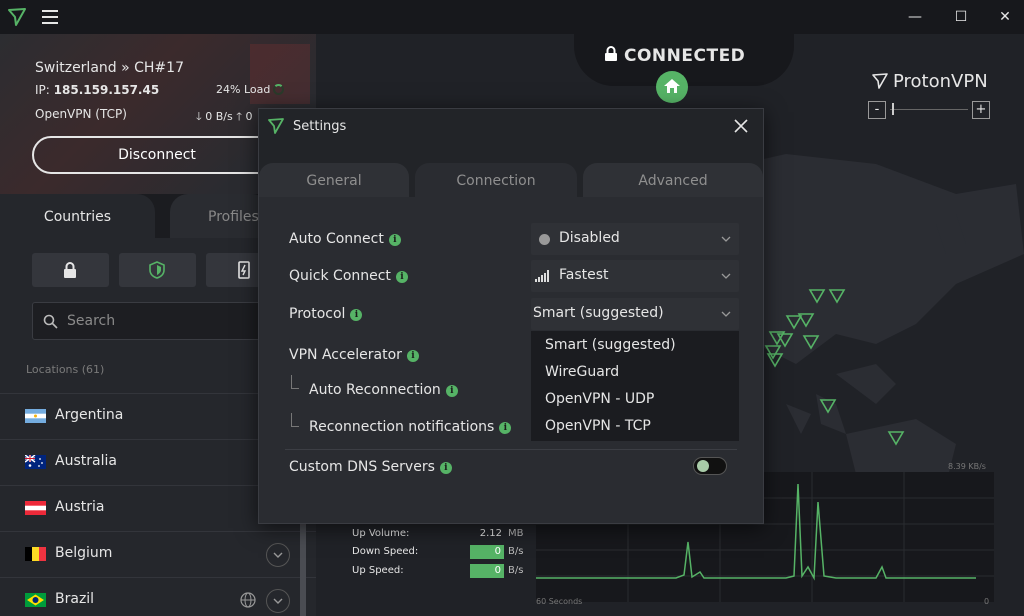 This screenshot has height=616, width=1024. Describe the element at coordinates (86, 461) in the screenshot. I see `country-name: Australia` at that location.